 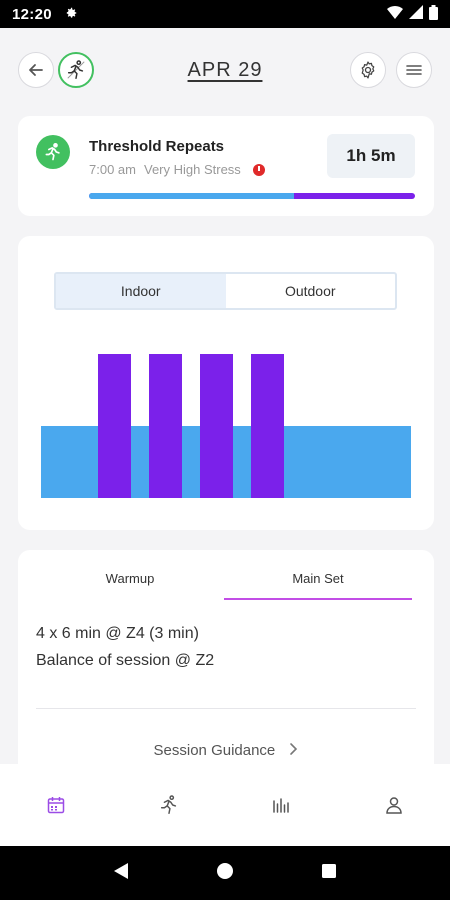 What do you see at coordinates (433, 14) in the screenshot?
I see `battery-icon` at bounding box center [433, 14].